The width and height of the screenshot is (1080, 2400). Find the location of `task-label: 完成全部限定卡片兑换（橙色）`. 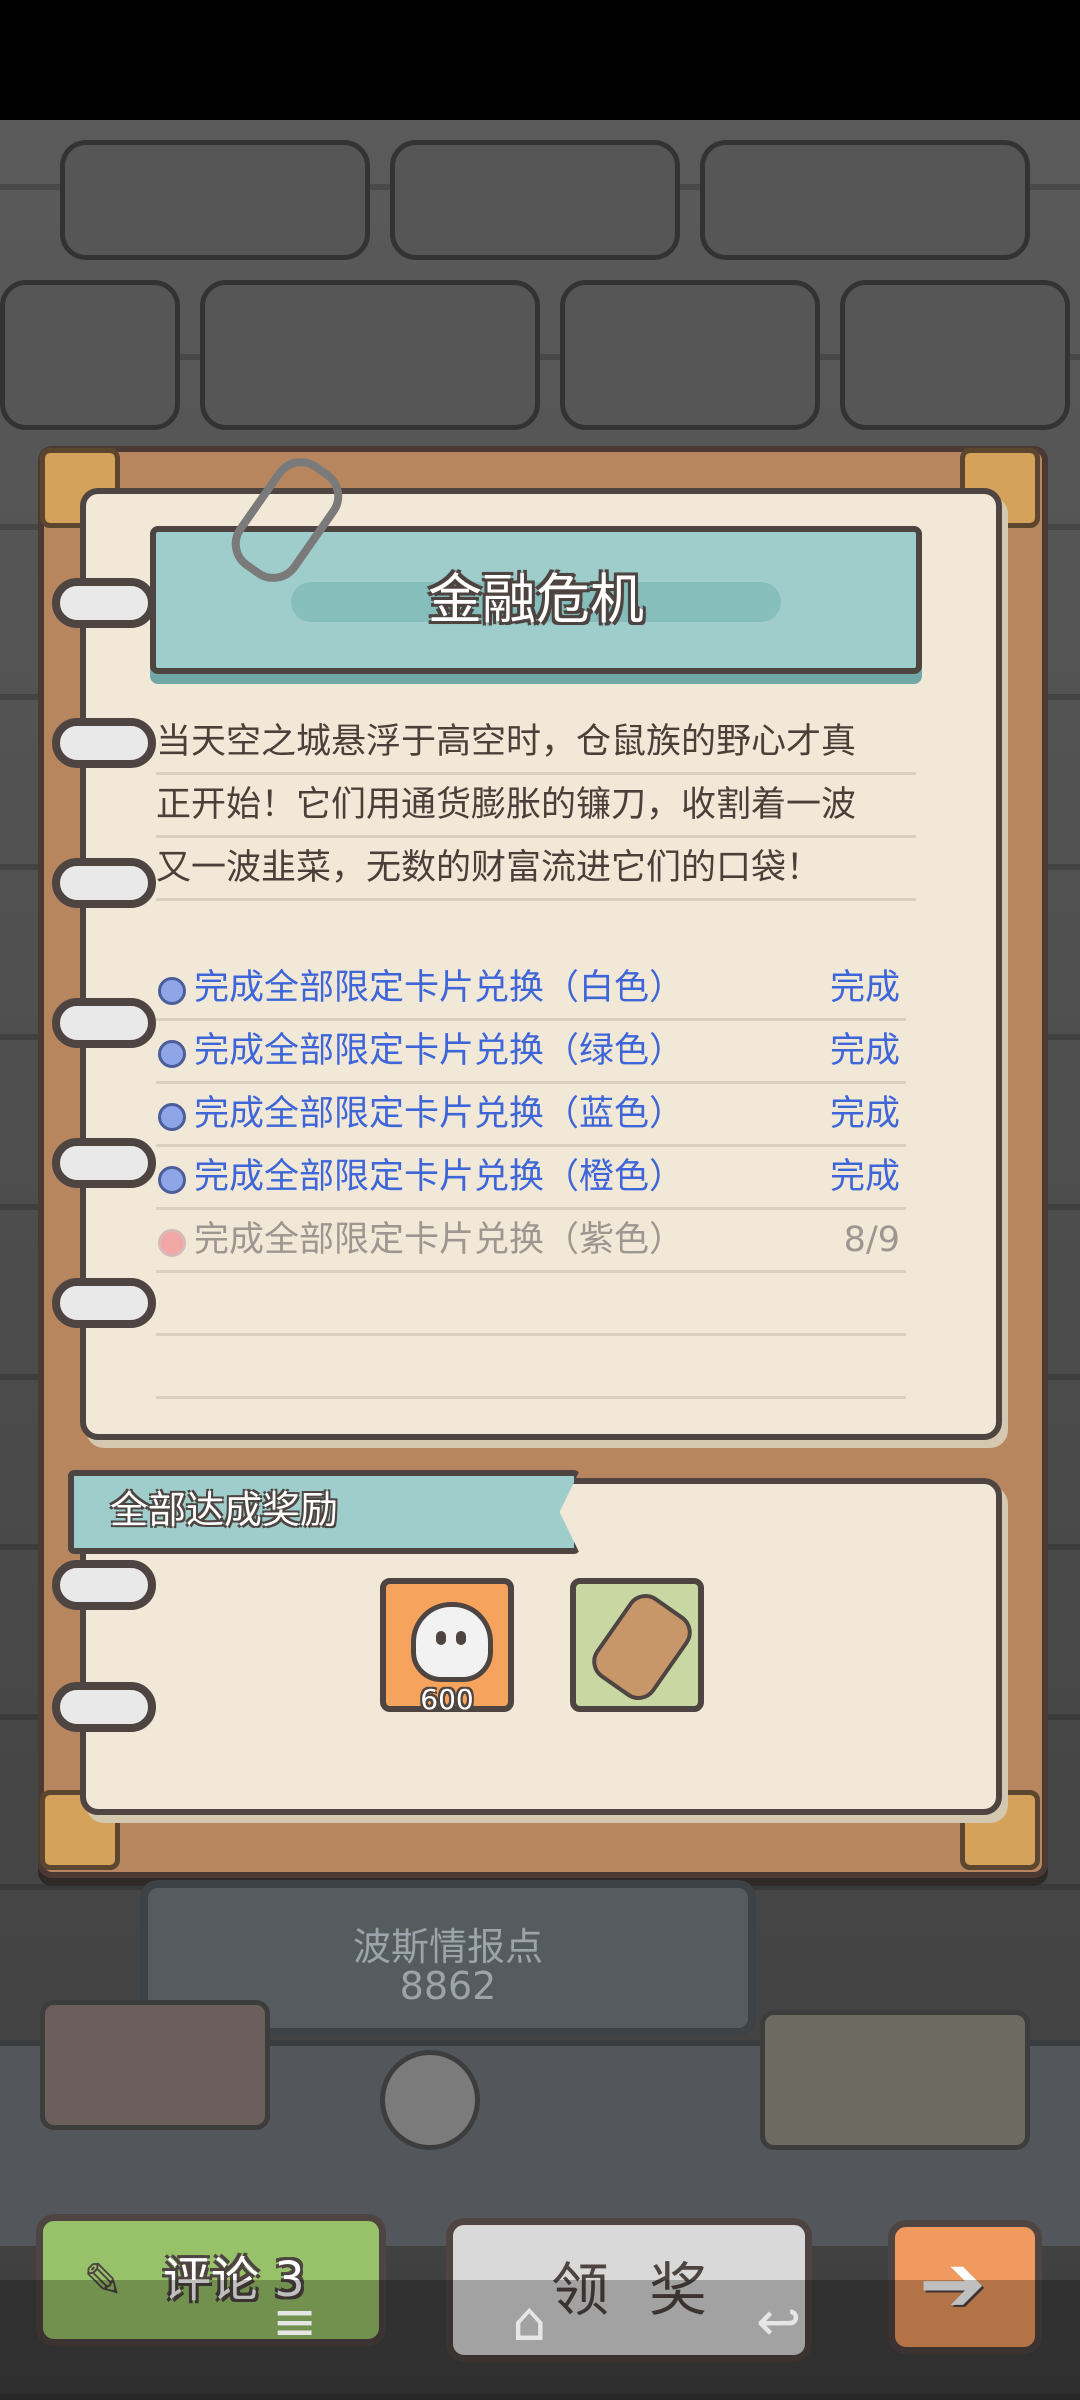

task-label: 完成全部限定卡片兑换（橙色） is located at coordinates (439, 1177).